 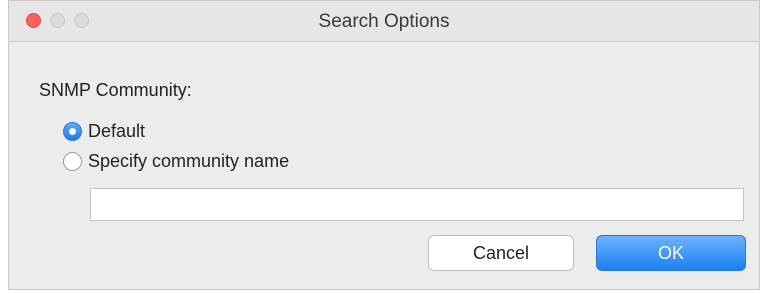 What do you see at coordinates (117, 130) in the screenshot?
I see `default-option-label: Default` at bounding box center [117, 130].